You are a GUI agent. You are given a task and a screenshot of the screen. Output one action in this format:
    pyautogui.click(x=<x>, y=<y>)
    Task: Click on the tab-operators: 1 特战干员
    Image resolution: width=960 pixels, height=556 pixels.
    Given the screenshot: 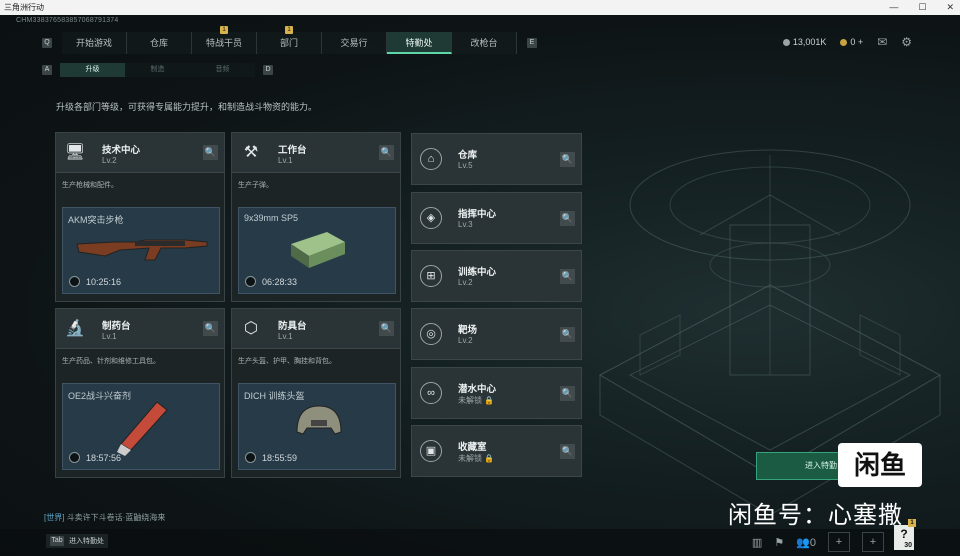 What is the action you would take?
    pyautogui.click(x=224, y=40)
    